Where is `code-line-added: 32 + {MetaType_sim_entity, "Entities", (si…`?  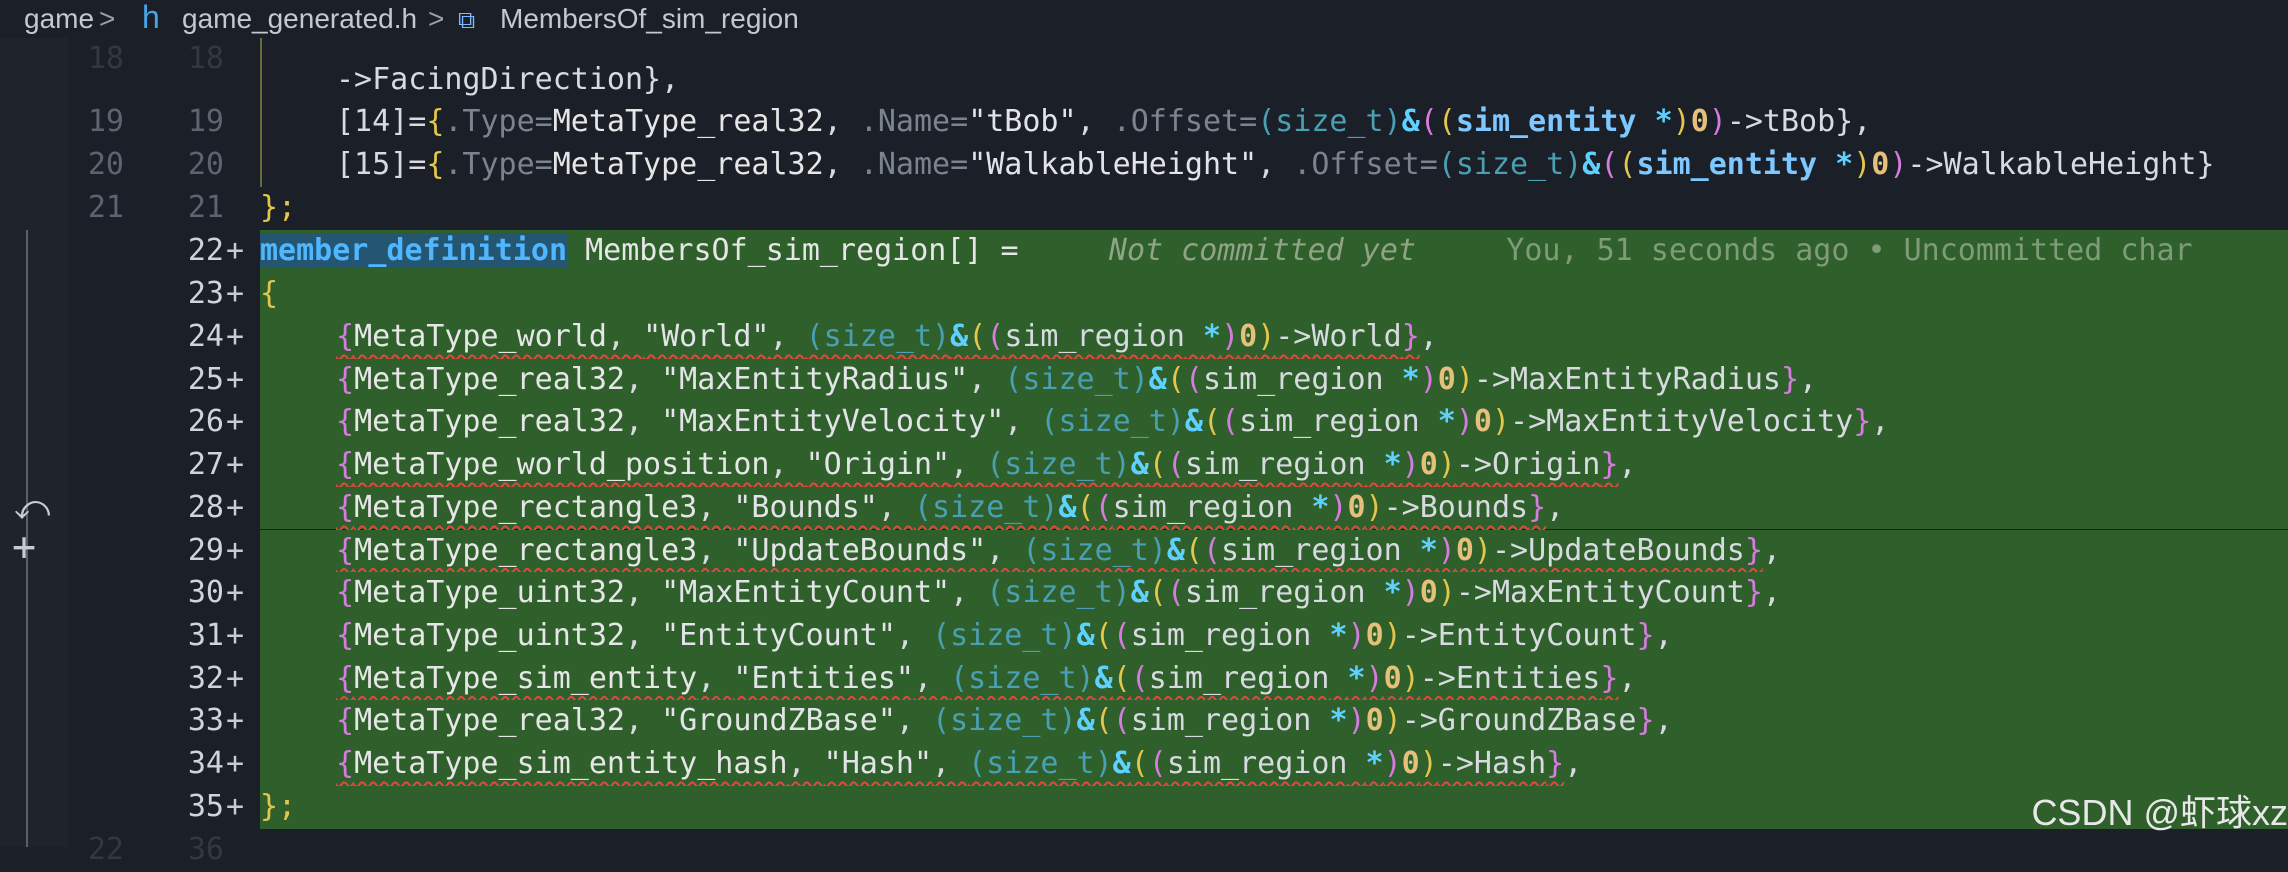
code-line-added: 32 + {MetaType_sim_entity, "Entities", (si… is located at coordinates (1144, 679).